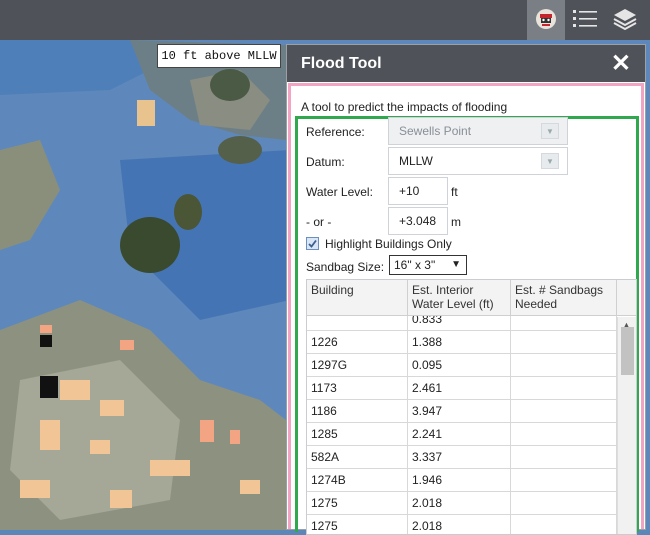  Describe the element at coordinates (357, 365) in the screenshot. I see `cell-building: 1297G` at that location.